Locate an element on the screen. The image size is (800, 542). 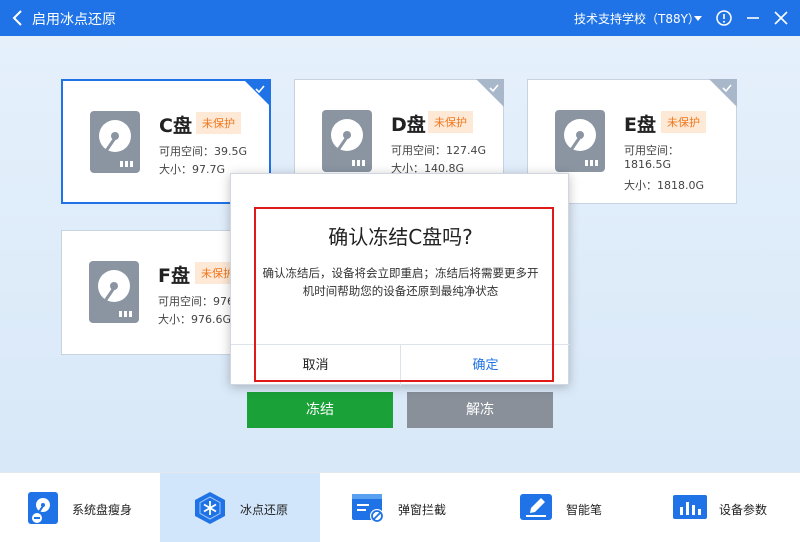
disk-free-space: 可用空间： is located at coordinates (651, 150).